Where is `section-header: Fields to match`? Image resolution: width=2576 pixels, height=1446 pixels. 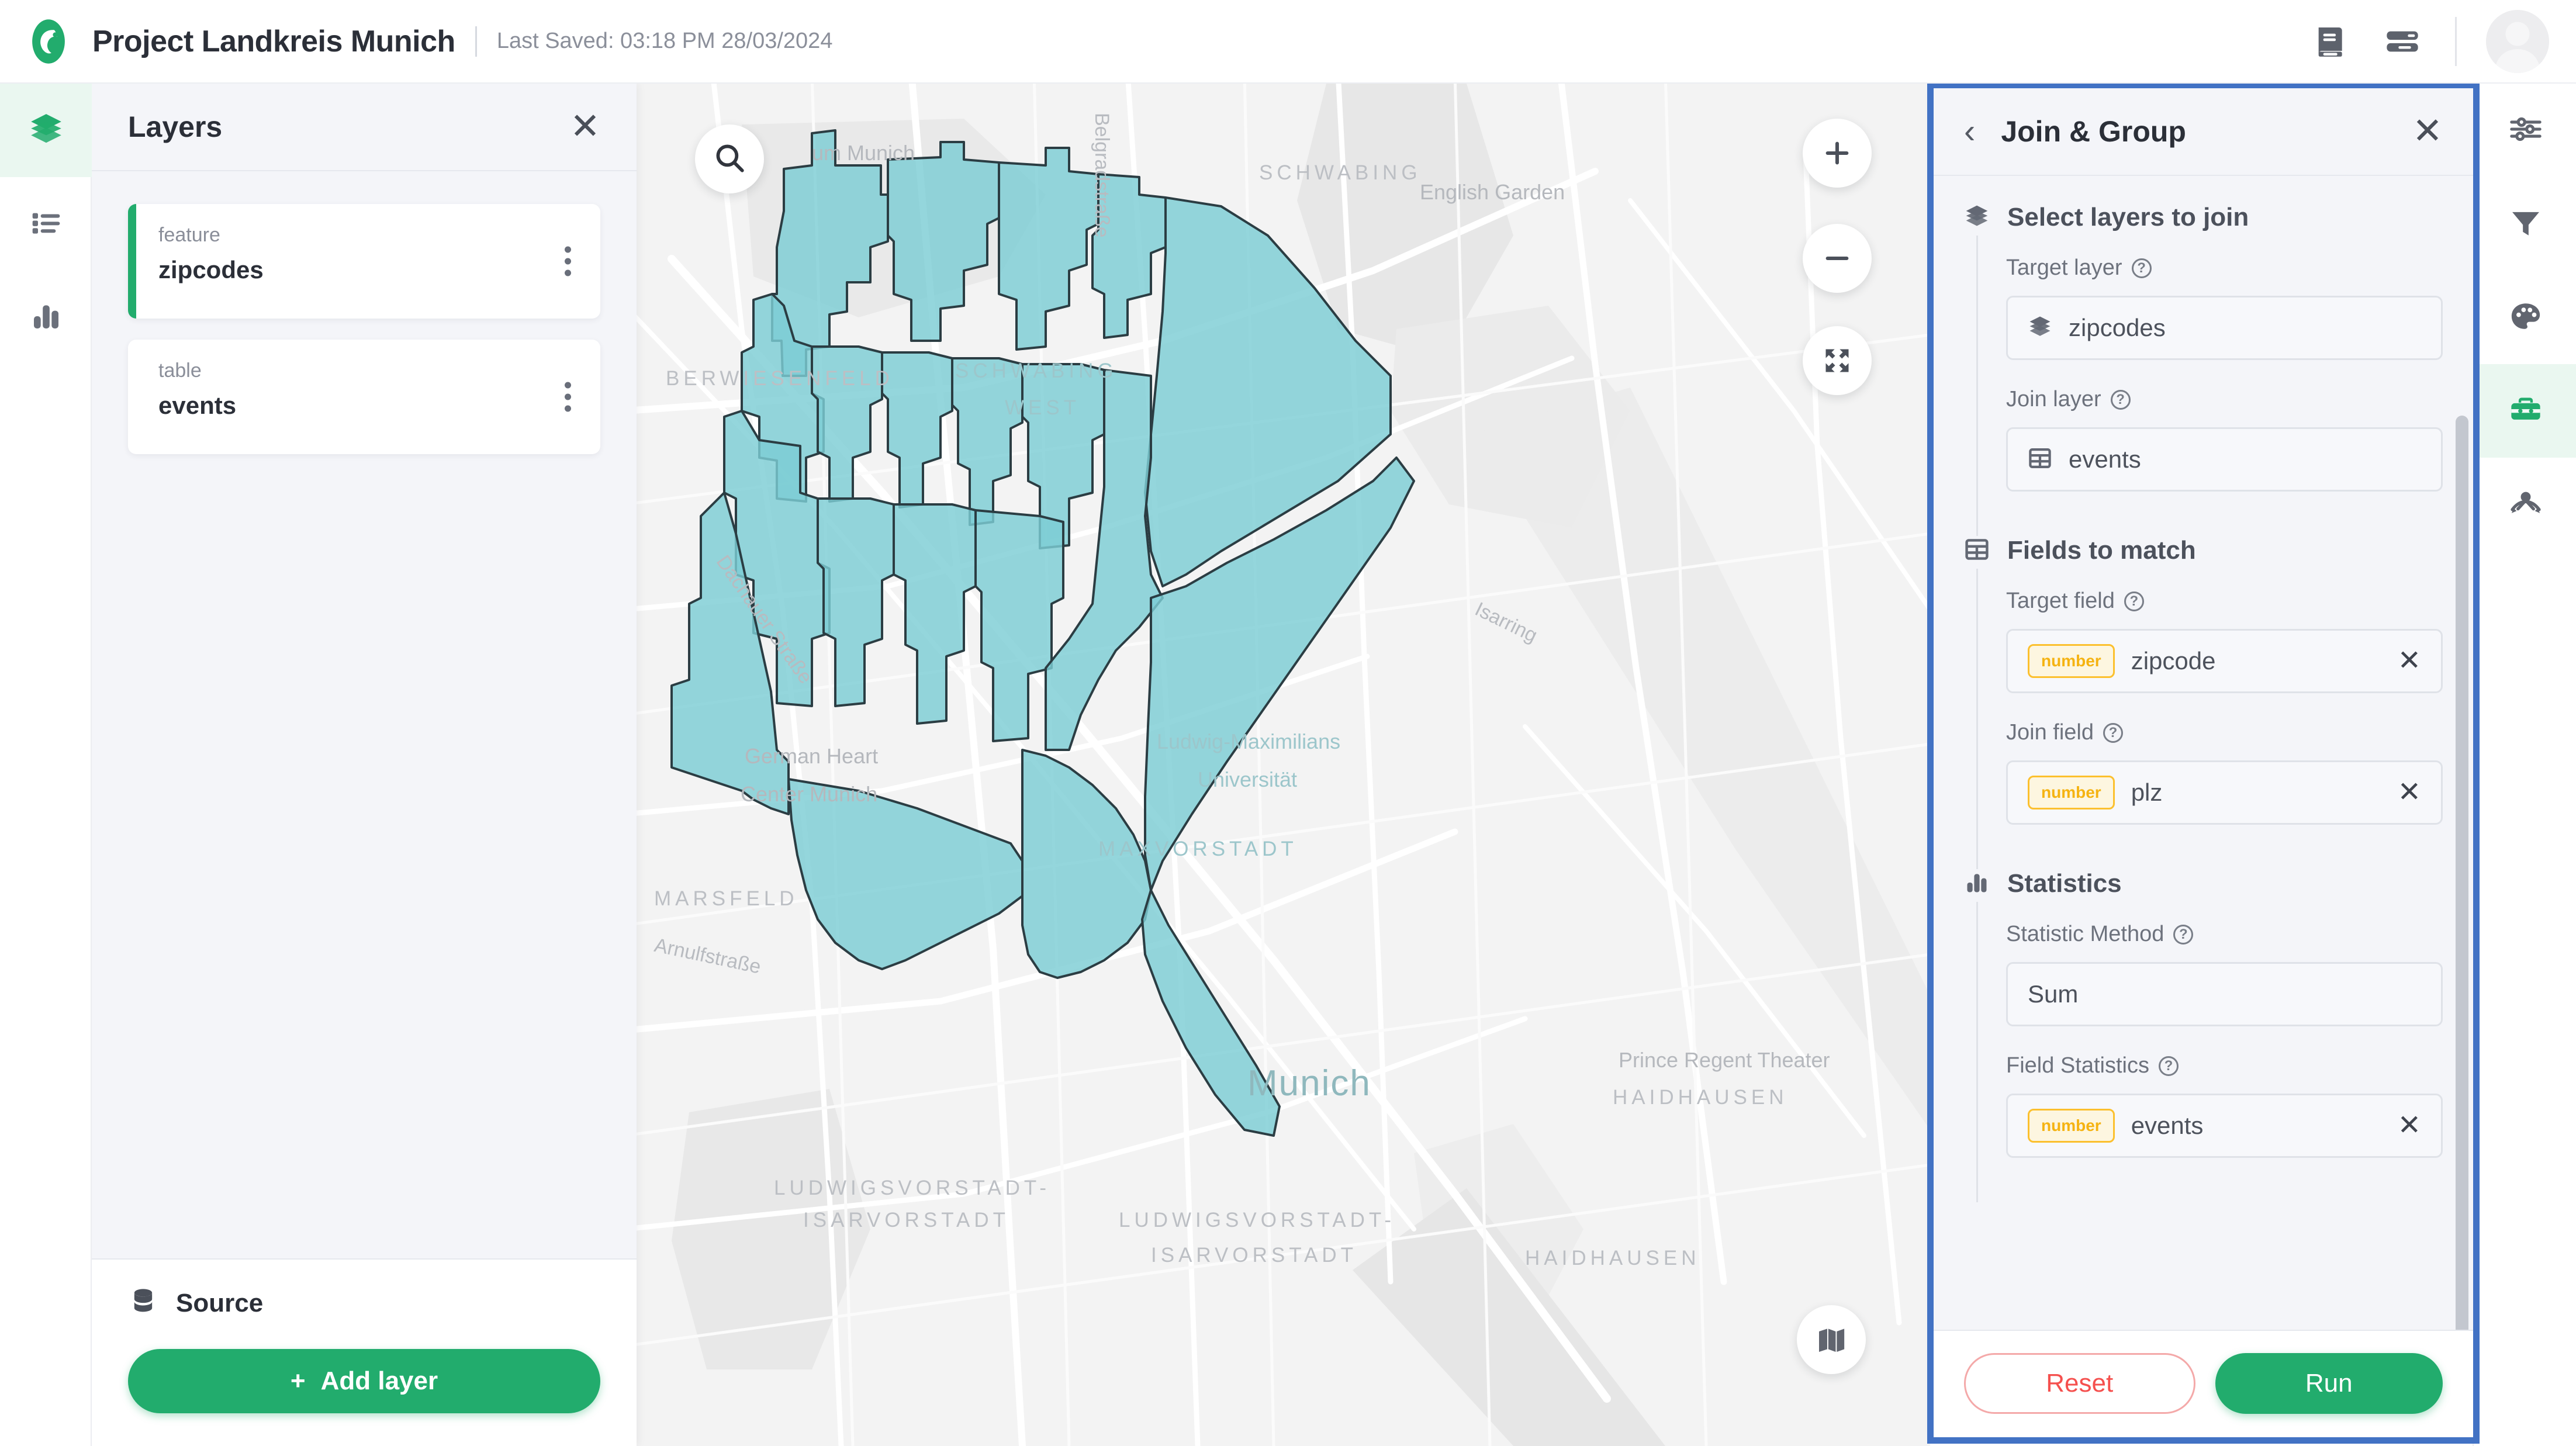
section-header: Fields to match is located at coordinates (2203, 550).